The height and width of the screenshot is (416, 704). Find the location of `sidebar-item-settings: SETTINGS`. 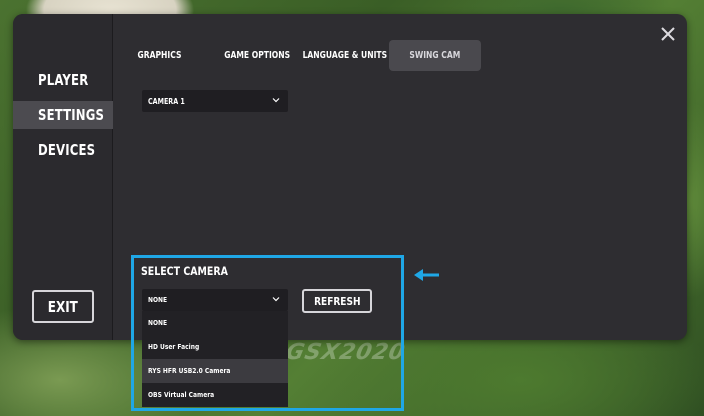

sidebar-item-settings: SETTINGS is located at coordinates (63, 115).